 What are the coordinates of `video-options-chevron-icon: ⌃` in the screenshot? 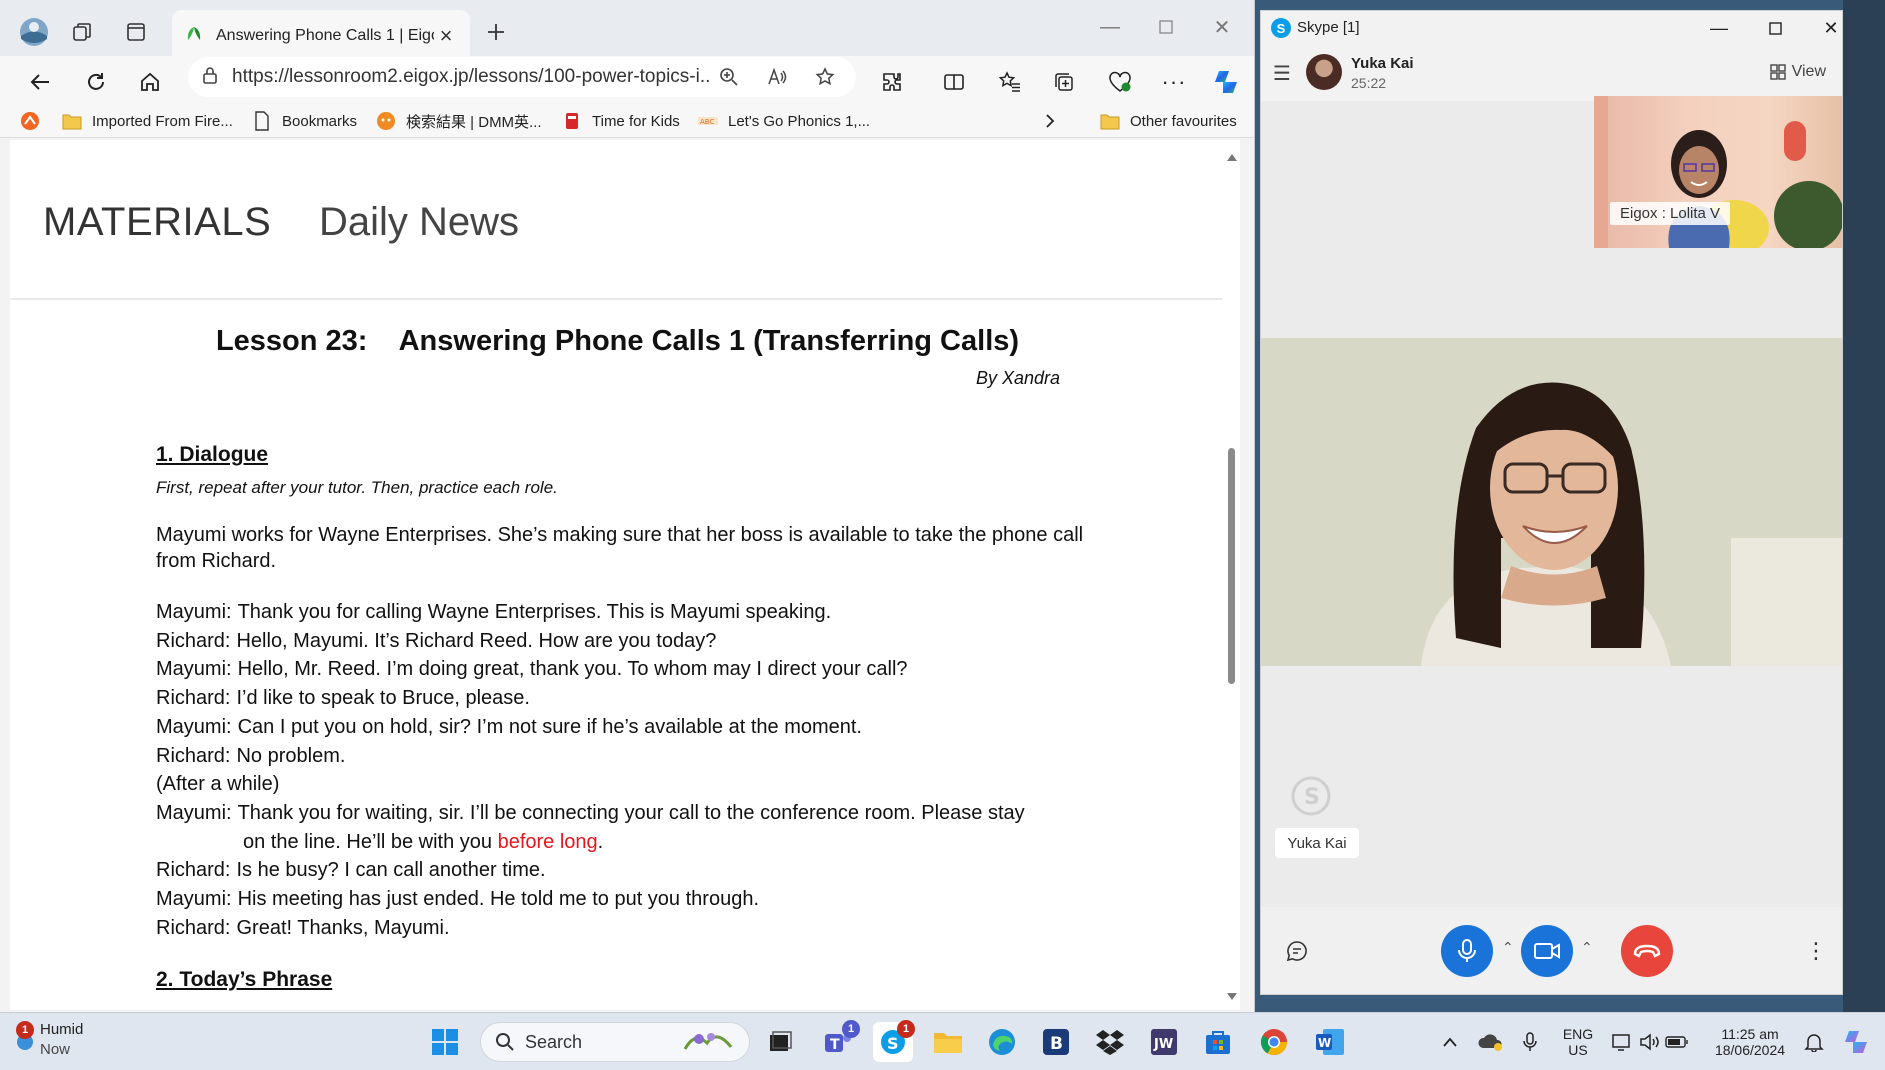 It's located at (1587, 947).